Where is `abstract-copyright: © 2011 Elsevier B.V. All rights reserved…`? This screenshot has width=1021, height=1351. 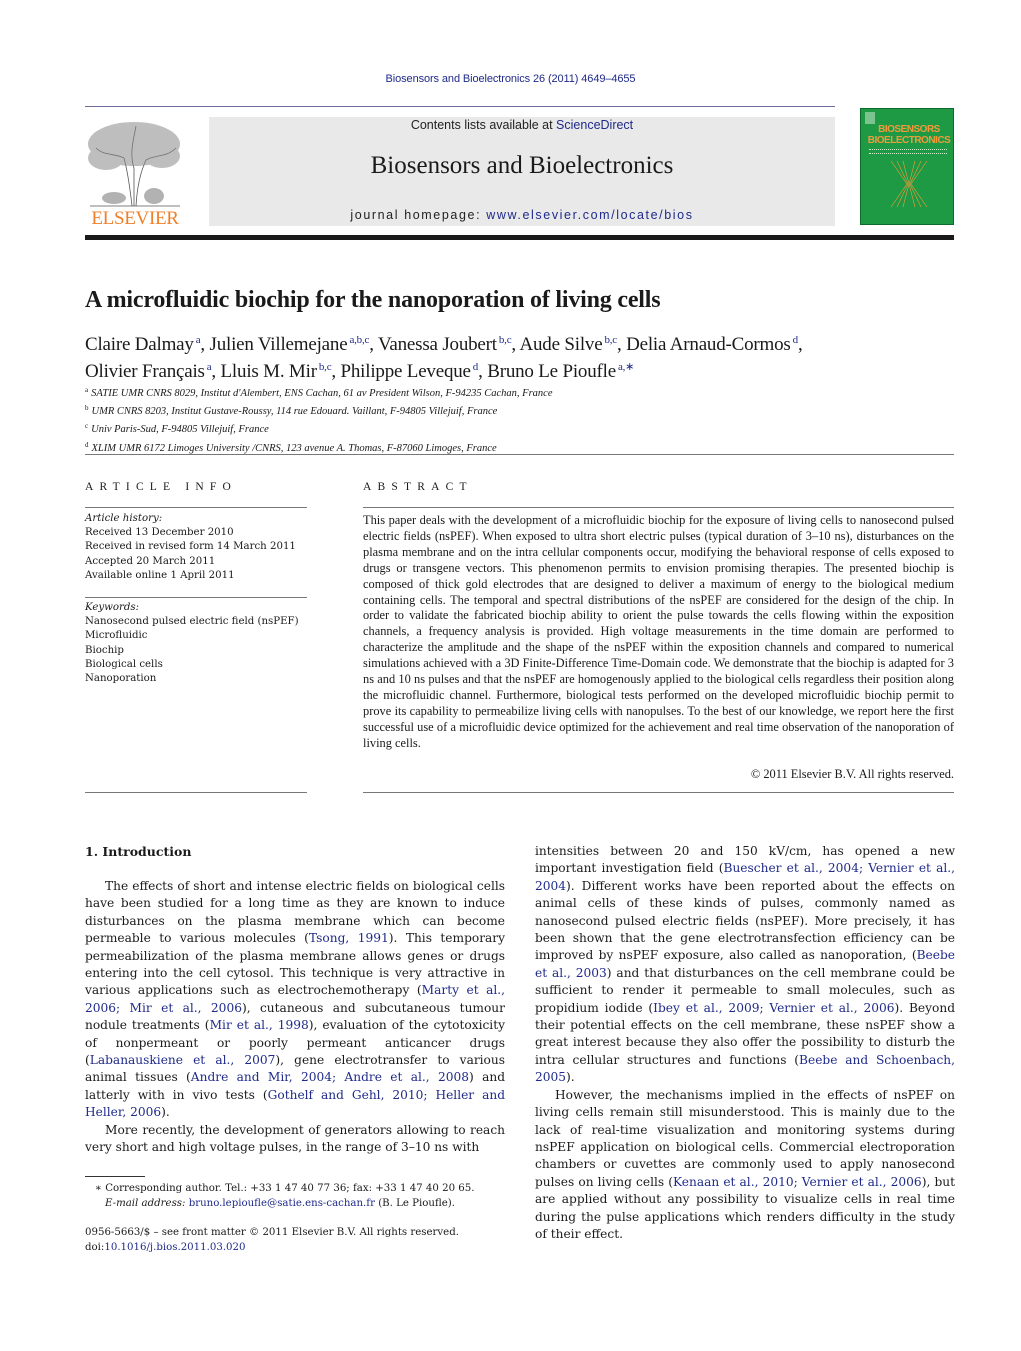
abstract-copyright: © 2011 Elsevier B.V. All rights reserved… is located at coordinates (852, 774).